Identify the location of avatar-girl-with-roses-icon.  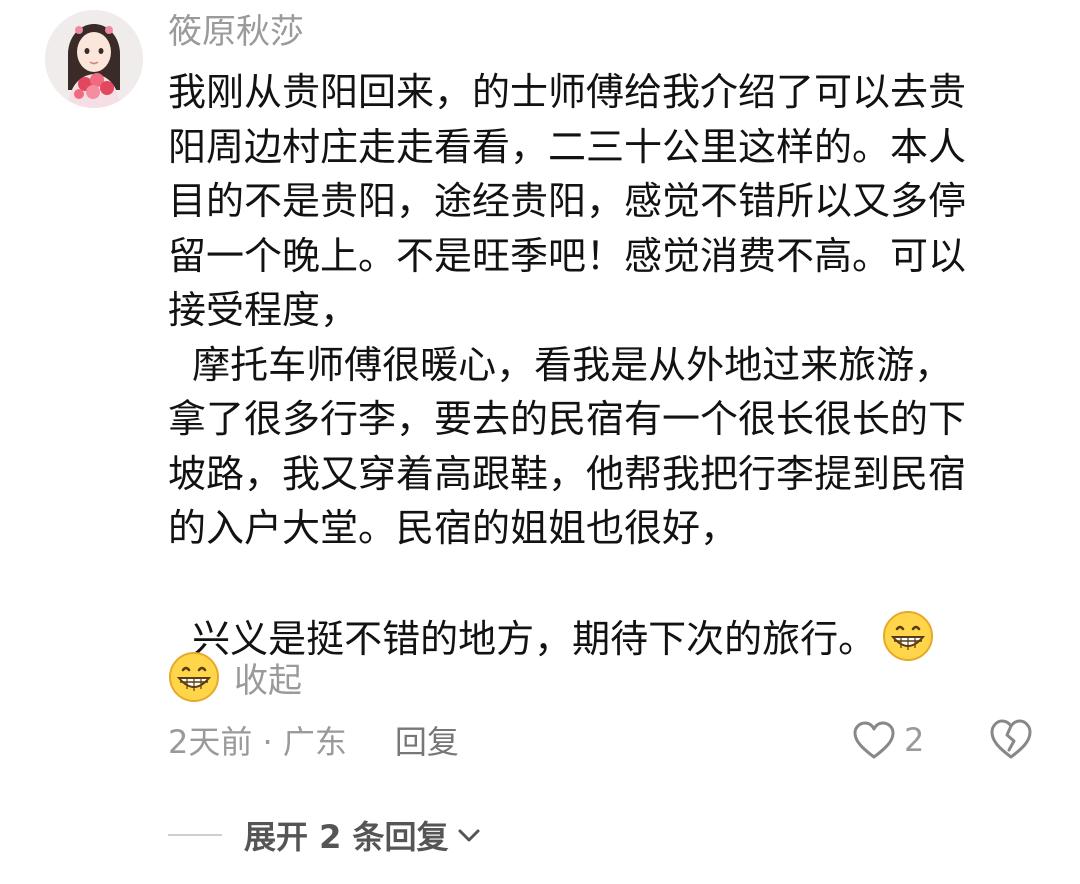
(94, 59).